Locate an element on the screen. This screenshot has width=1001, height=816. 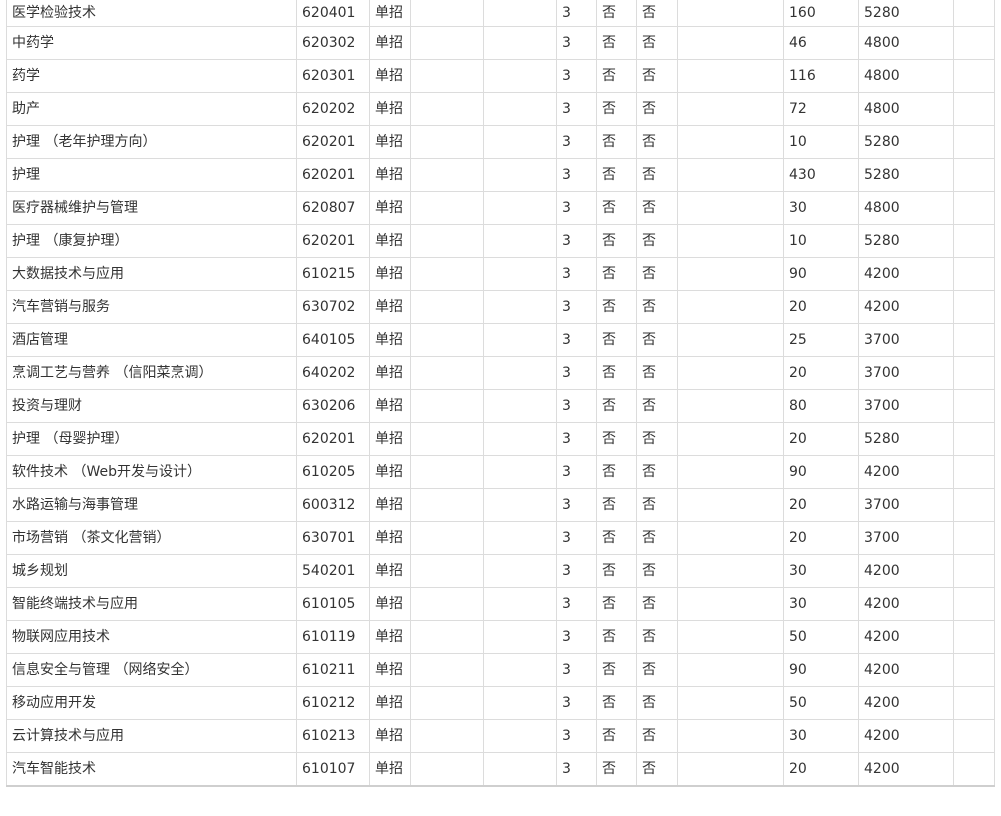
major-name-cell: 智能终端技术与应用 is located at coordinates (151, 604).